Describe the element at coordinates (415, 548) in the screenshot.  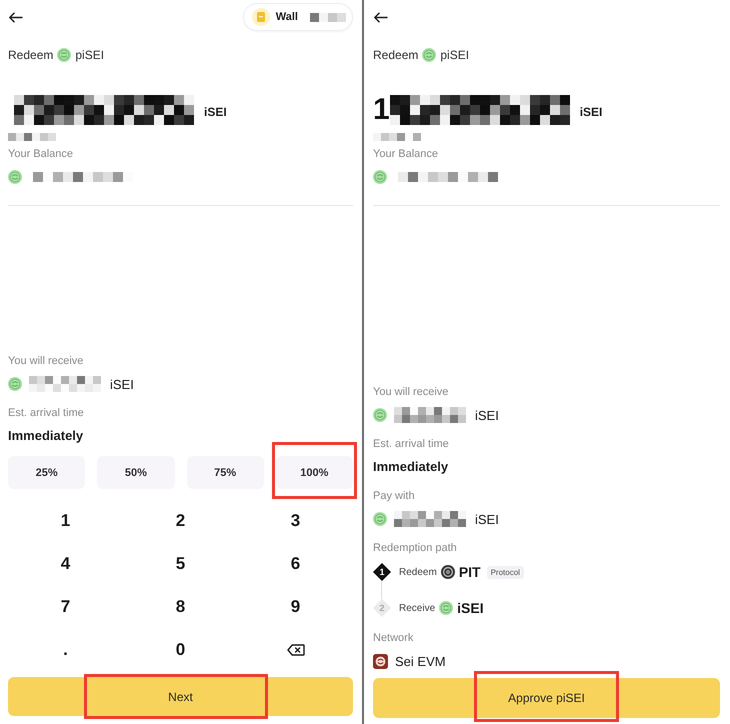
I see `detail-label: Redemption path` at that location.